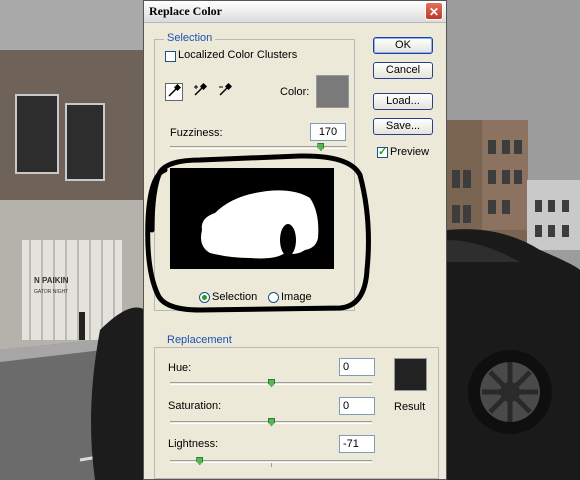  I want to click on saturation-label: Saturation:, so click(195, 406).